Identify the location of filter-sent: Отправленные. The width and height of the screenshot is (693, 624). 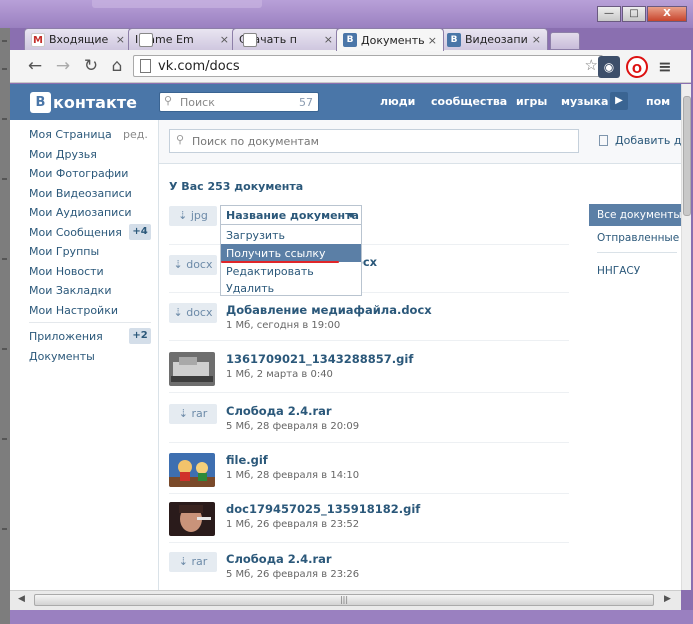
(635, 238).